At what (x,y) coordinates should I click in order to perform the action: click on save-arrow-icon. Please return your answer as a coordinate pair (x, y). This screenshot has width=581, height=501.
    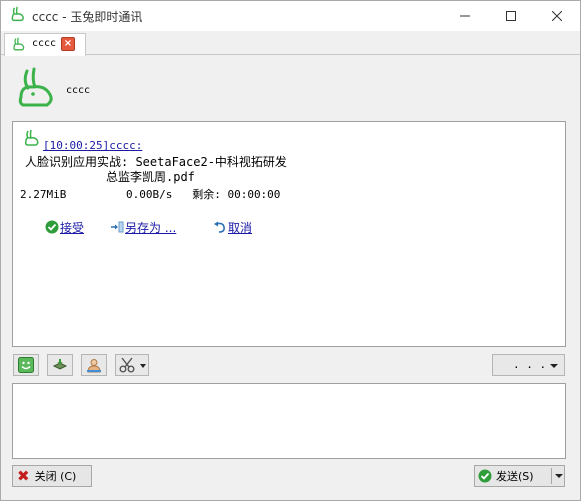
    Looking at the image, I should click on (117, 227).